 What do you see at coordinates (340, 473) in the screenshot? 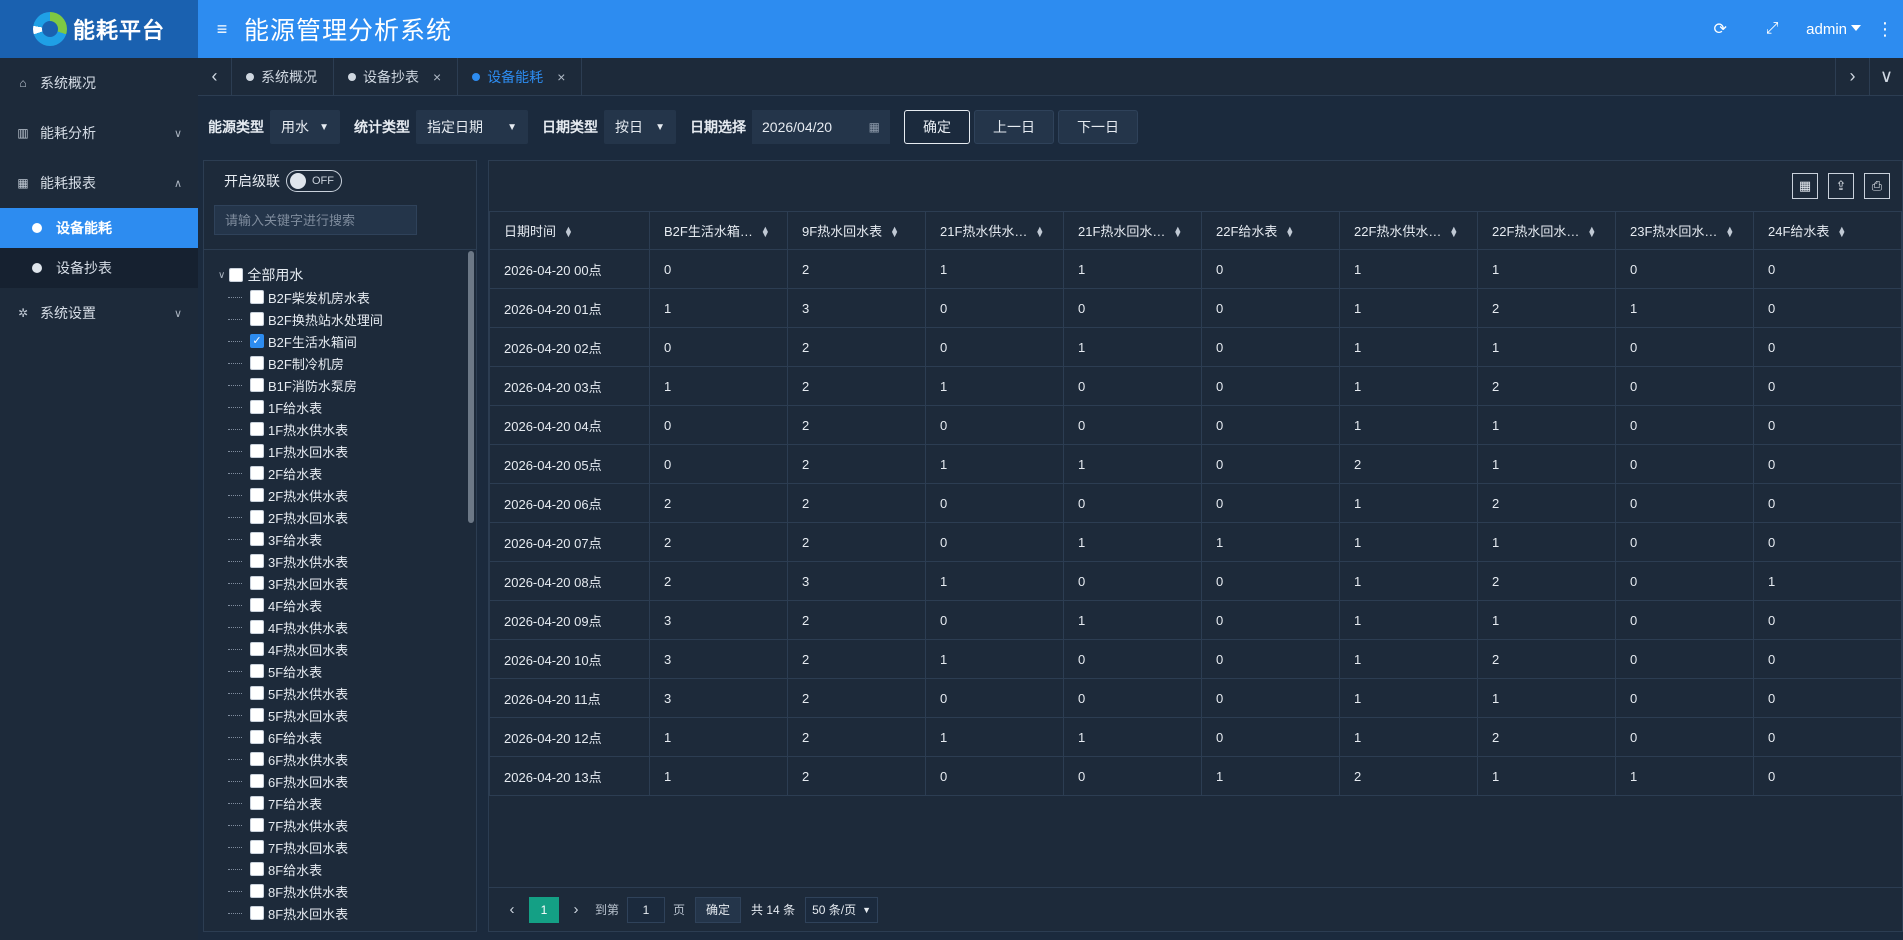
I see `tree-node: 2F给水表` at bounding box center [340, 473].